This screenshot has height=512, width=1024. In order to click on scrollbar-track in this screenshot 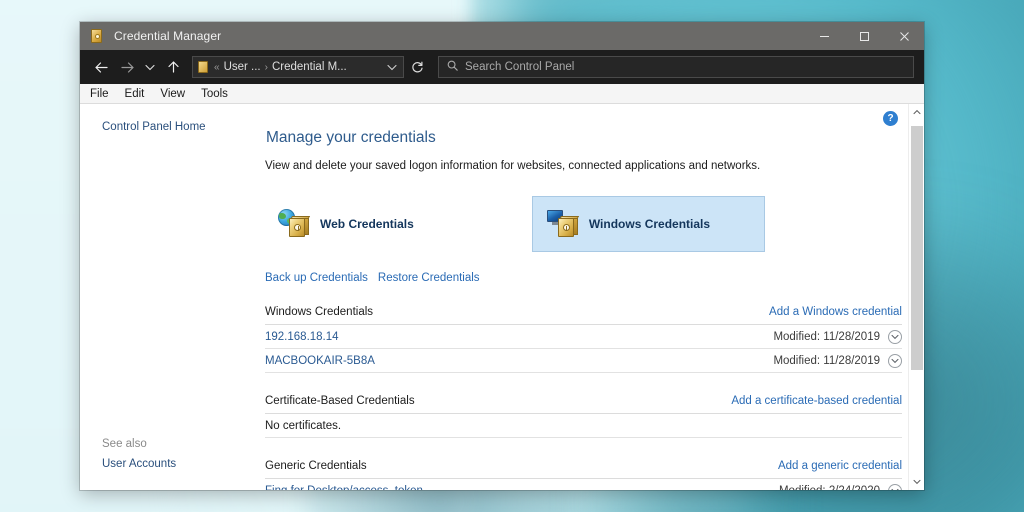, I will do `click(916, 297)`.